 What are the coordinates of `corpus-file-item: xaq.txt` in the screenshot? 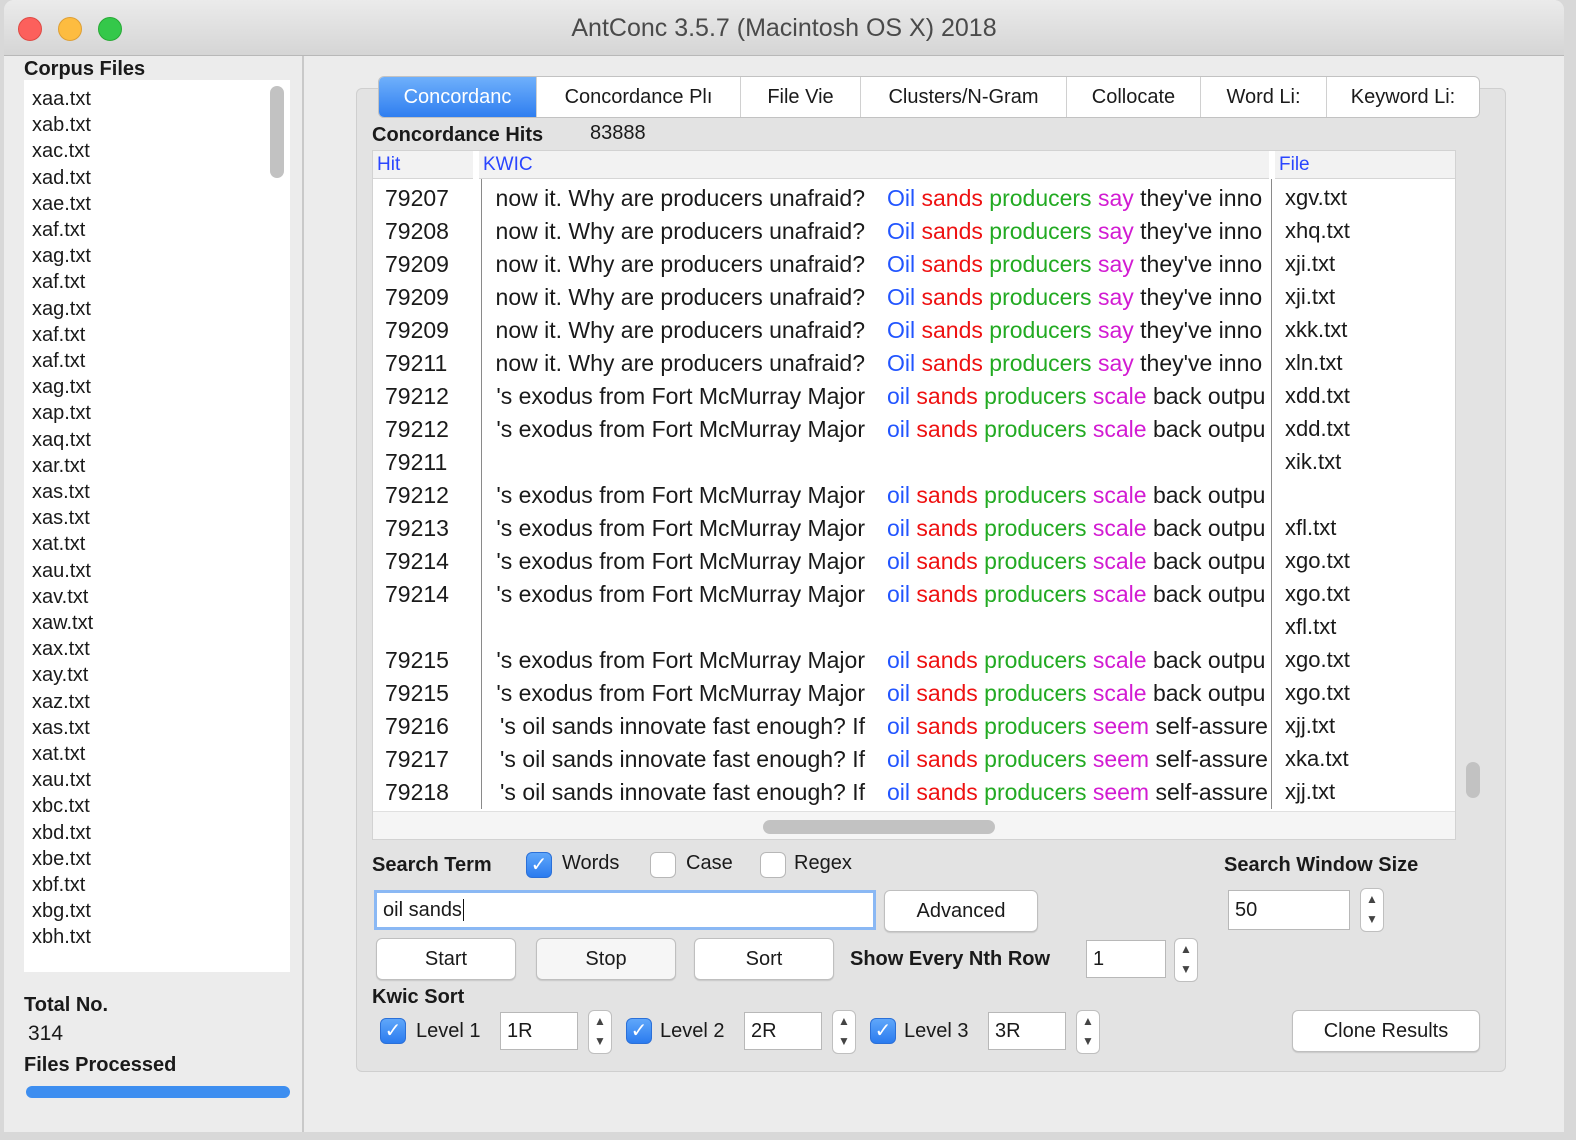 It's located at (61, 440).